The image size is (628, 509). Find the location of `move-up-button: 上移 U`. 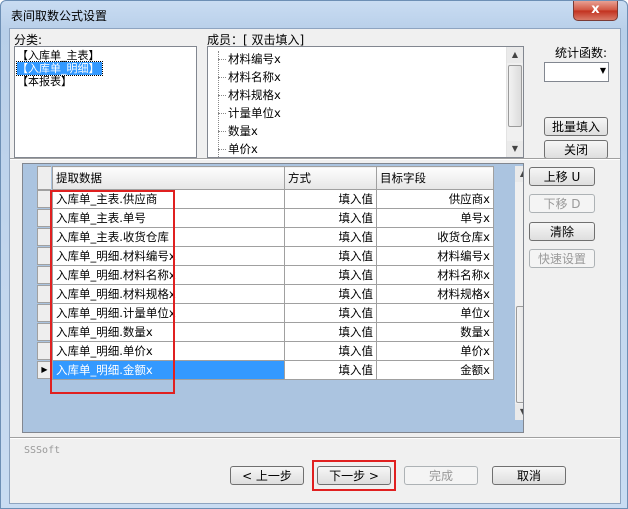

move-up-button: 上移 U is located at coordinates (562, 176).